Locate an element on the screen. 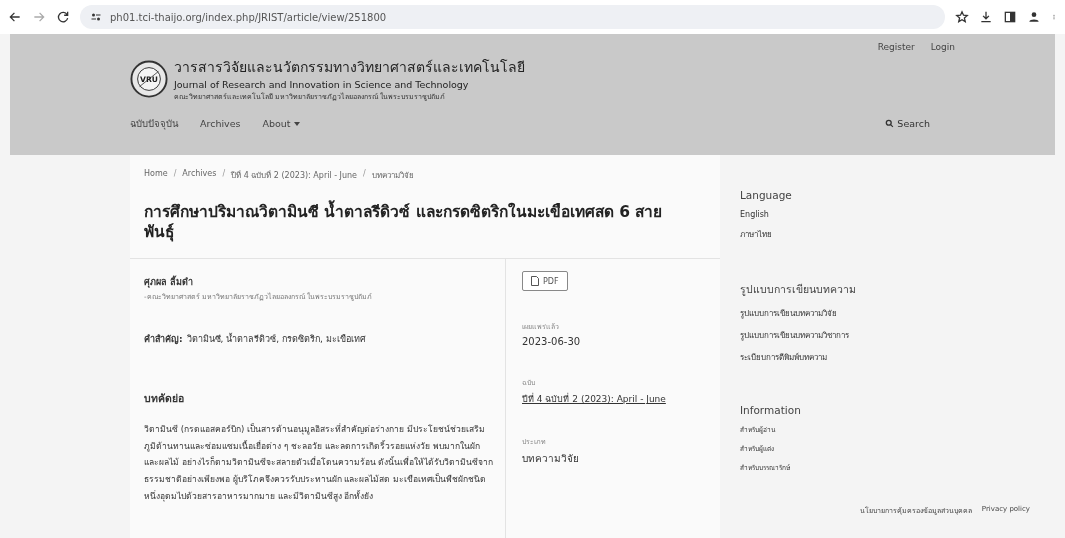 The height and width of the screenshot is (538, 1065). breadcrumb-item: ปีที่ 4 ฉบับที่ 2 (2023): April - June is located at coordinates (294, 175).